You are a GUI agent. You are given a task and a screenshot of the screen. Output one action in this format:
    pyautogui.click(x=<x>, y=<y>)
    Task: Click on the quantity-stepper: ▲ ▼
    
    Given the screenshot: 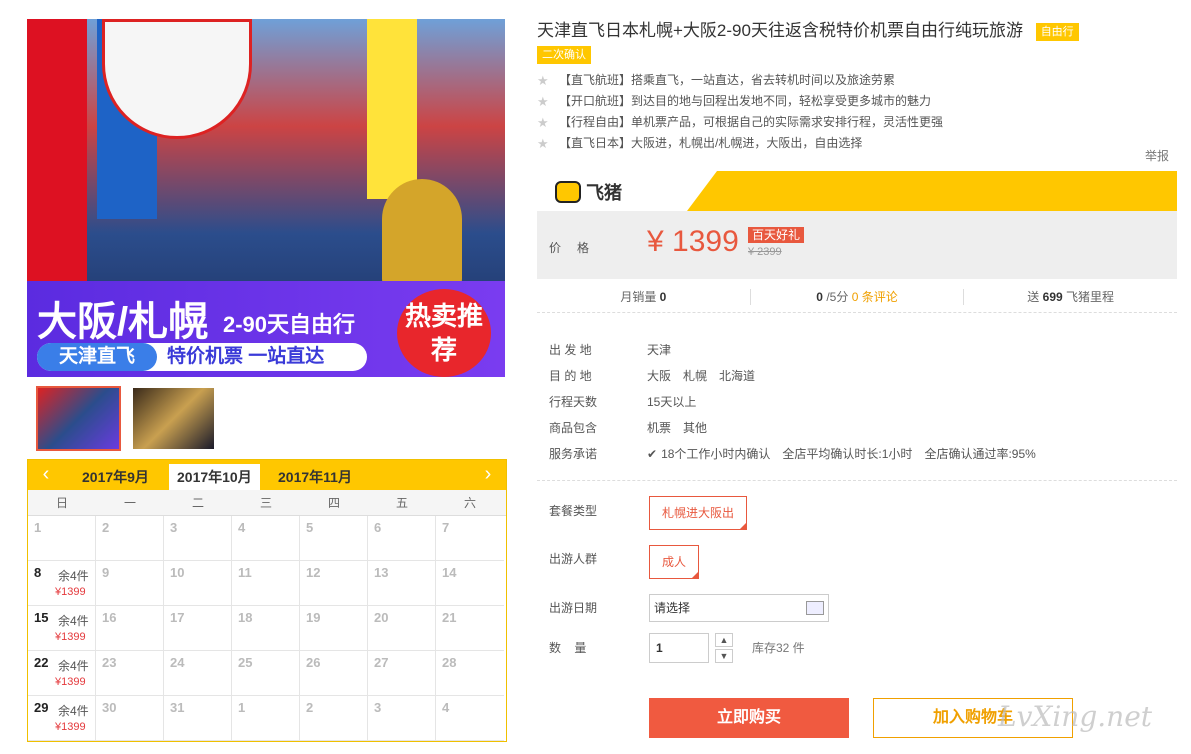 What is the action you would take?
    pyautogui.click(x=724, y=648)
    